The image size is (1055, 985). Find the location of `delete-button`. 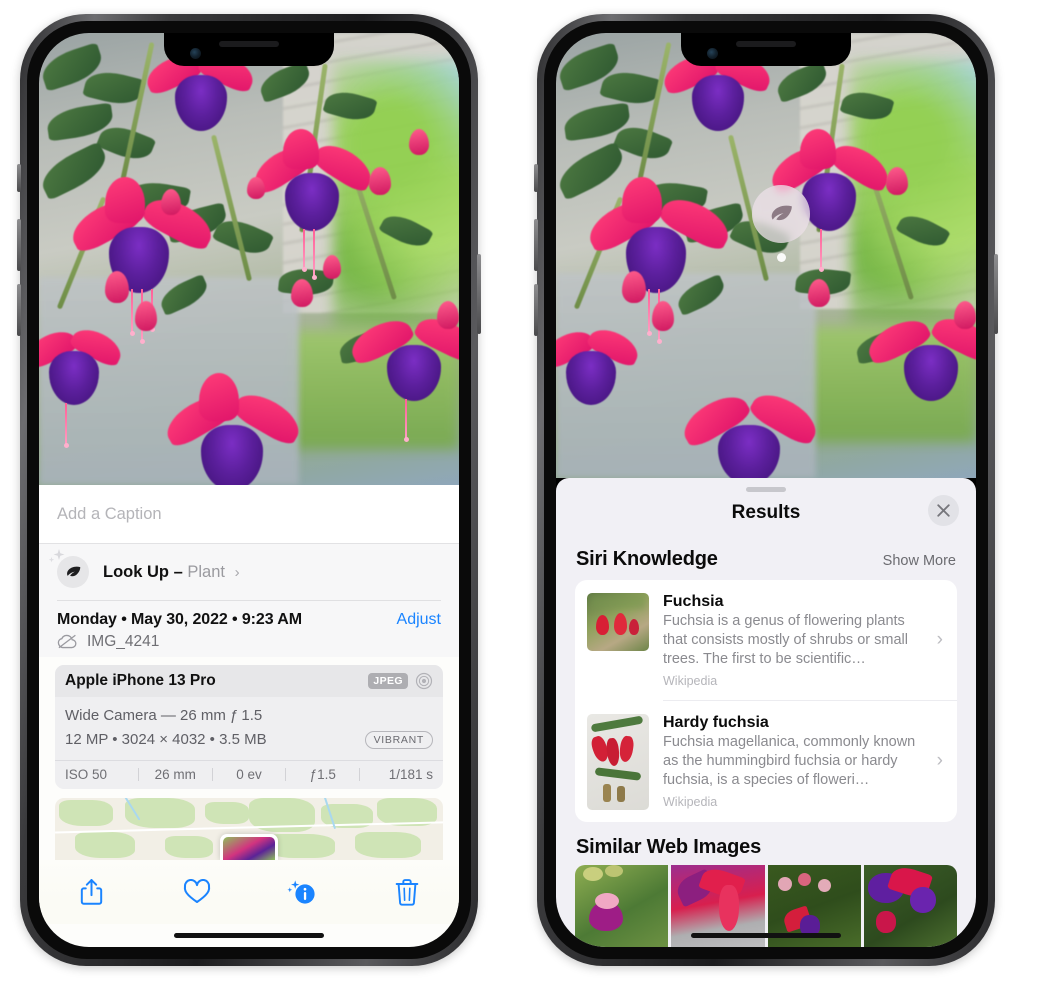

delete-button is located at coordinates (407, 892).